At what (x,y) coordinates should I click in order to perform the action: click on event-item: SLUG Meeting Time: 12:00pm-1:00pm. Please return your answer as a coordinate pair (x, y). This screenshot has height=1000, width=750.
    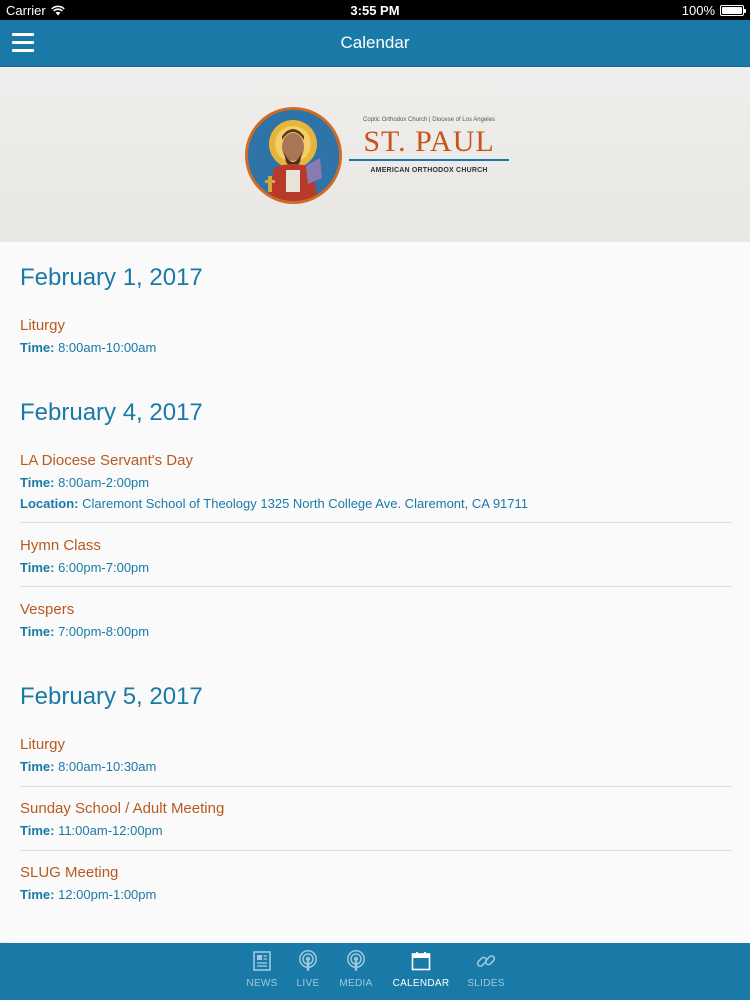
    Looking at the image, I should click on (376, 883).